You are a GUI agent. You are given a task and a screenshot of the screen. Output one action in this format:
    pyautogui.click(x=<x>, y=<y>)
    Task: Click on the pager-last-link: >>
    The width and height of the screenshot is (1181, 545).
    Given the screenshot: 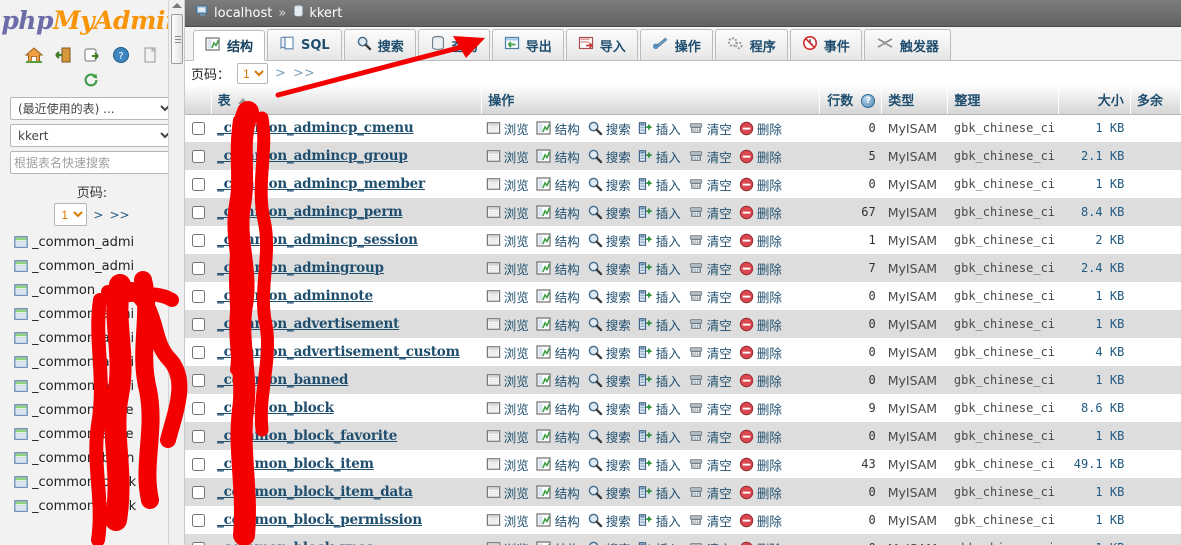 What is the action you would take?
    pyautogui.click(x=304, y=73)
    